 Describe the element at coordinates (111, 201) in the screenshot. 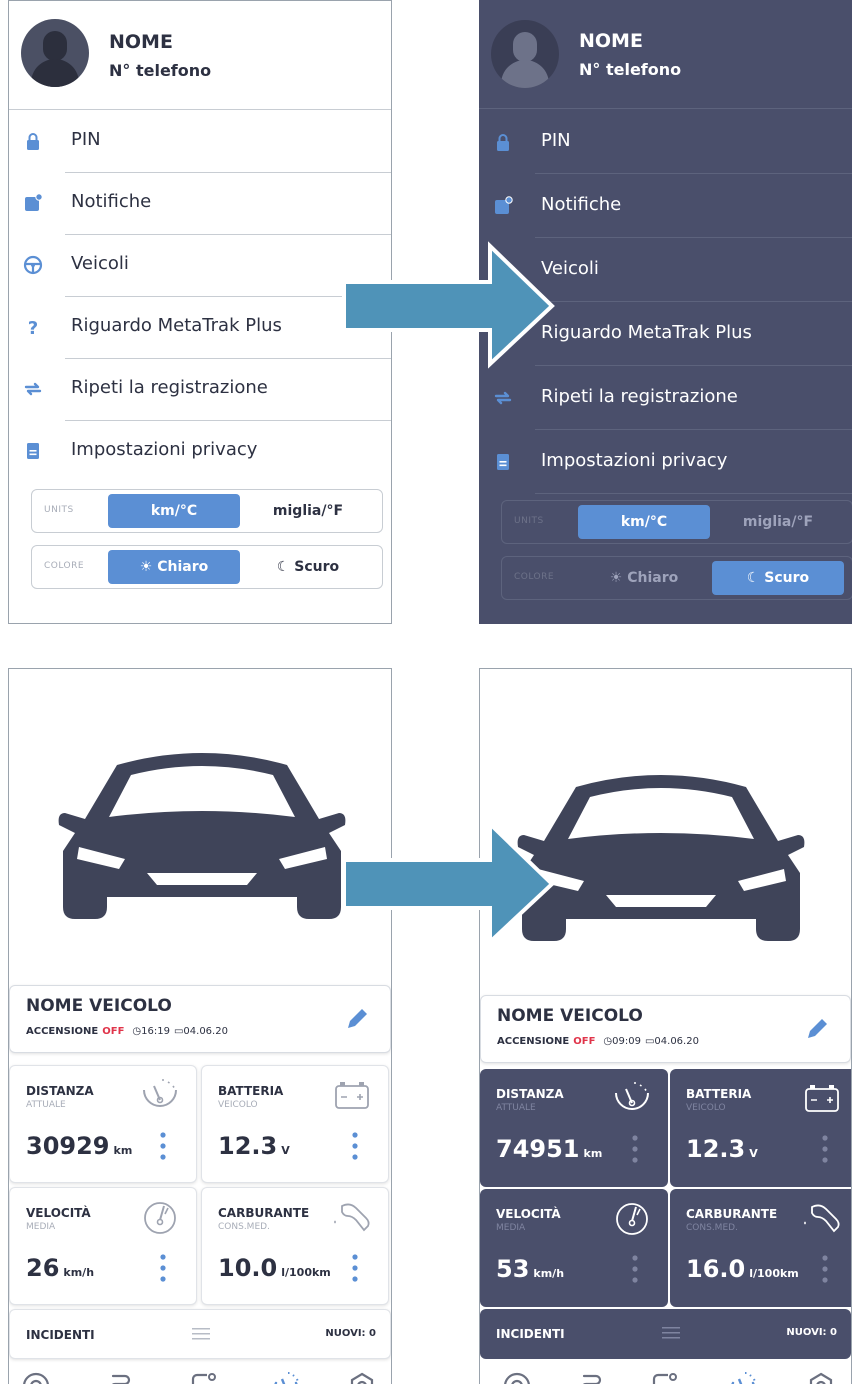

I see `menu-item-label: Notifiche` at that location.